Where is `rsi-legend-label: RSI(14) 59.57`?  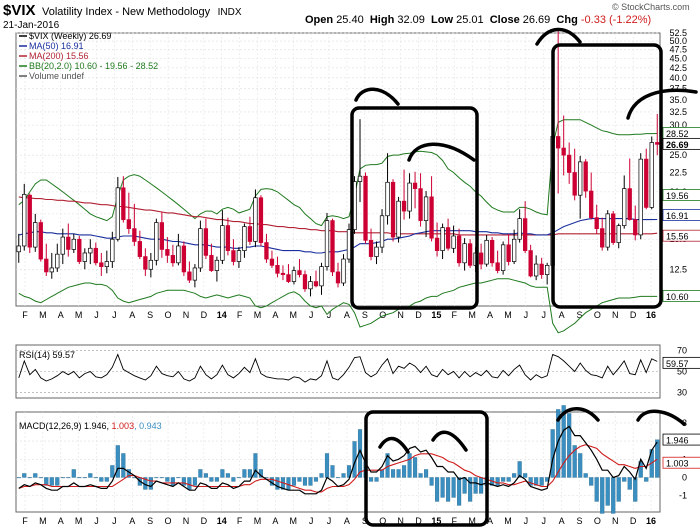
rsi-legend-label: RSI(14) 59.57 is located at coordinates (47, 355).